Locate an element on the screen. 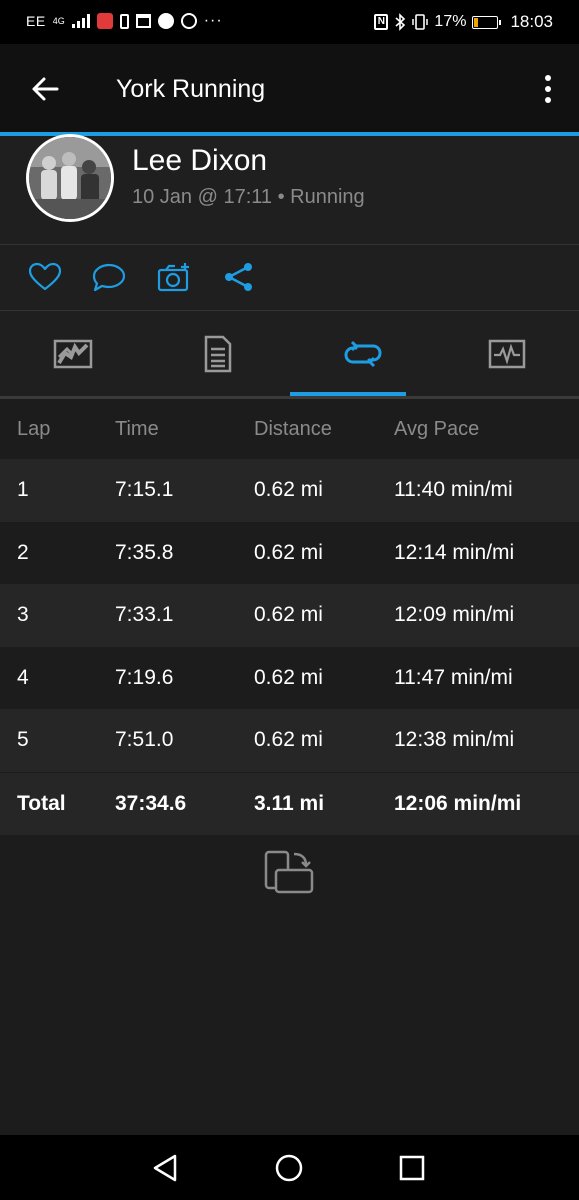 The height and width of the screenshot is (1200, 579). table-row: 4 7:19.6 0.62 mi 11:47 min/mi is located at coordinates (289, 677).